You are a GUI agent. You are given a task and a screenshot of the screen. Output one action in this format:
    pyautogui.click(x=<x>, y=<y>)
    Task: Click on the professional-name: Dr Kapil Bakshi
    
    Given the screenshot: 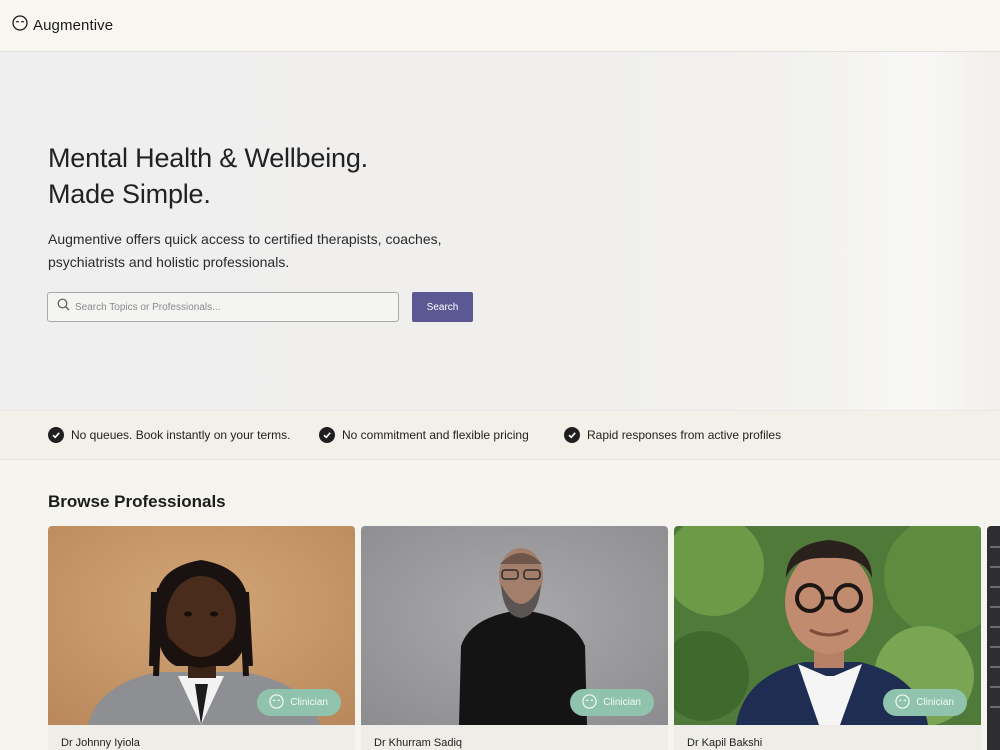 What is the action you would take?
    pyautogui.click(x=725, y=743)
    